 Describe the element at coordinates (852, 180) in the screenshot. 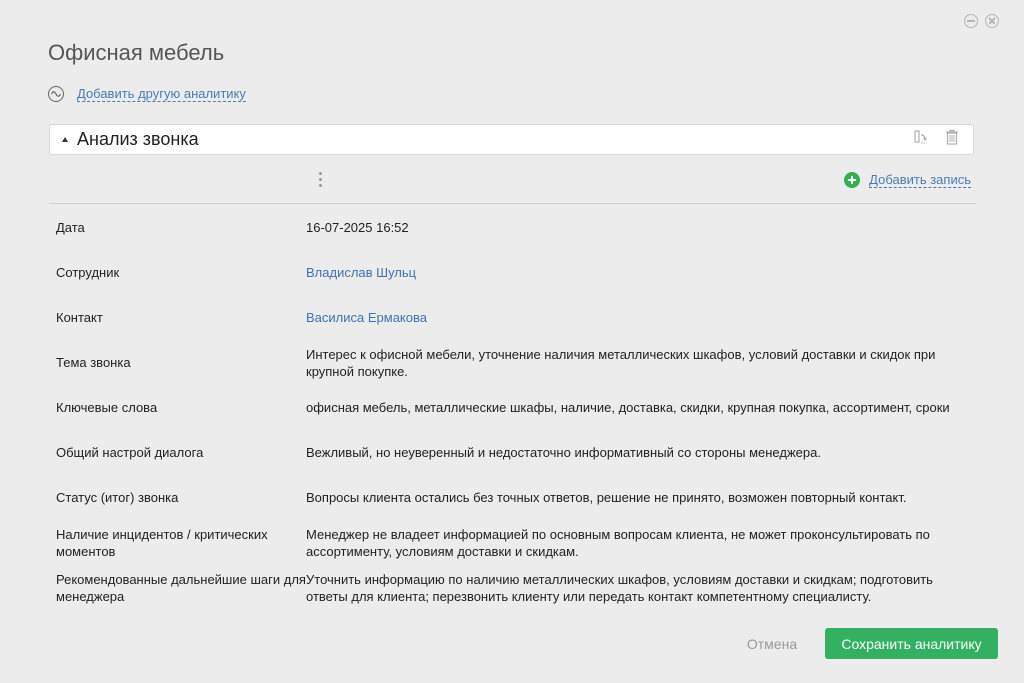

I see `plus-icon` at that location.